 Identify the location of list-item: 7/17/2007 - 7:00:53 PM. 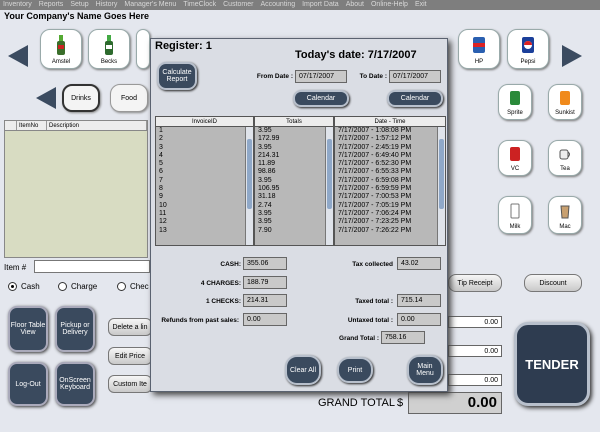
(391, 197).